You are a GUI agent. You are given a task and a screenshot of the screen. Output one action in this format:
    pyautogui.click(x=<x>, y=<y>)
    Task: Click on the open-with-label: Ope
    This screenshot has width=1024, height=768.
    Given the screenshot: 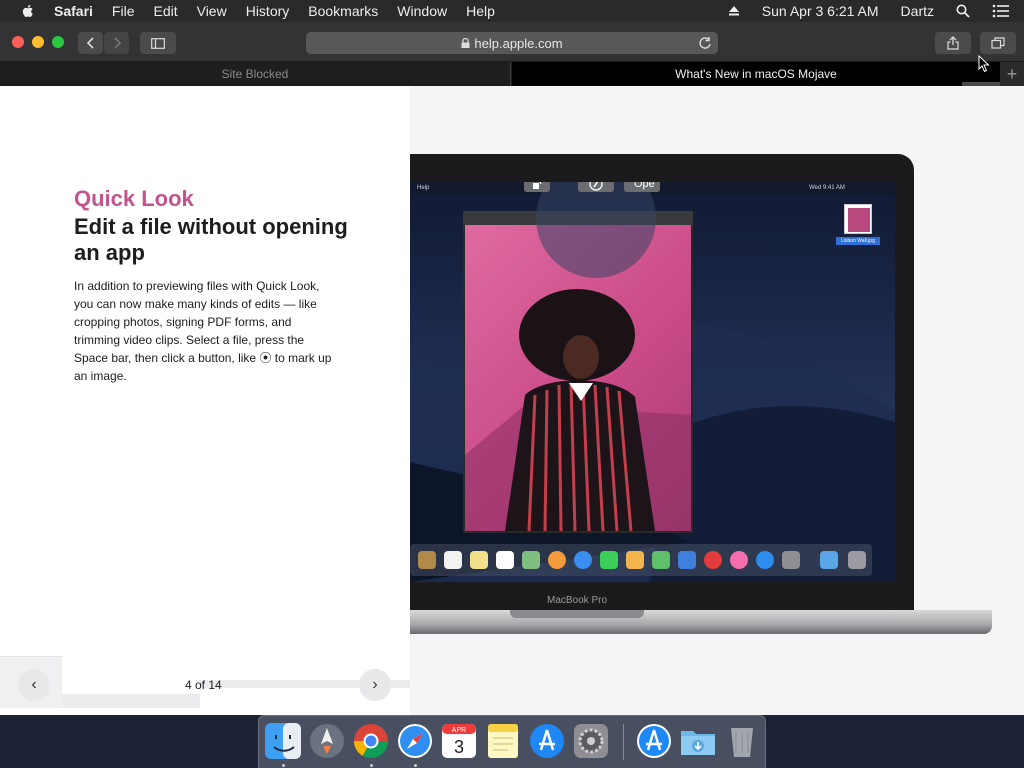 What is the action you would take?
    pyautogui.click(x=644, y=186)
    